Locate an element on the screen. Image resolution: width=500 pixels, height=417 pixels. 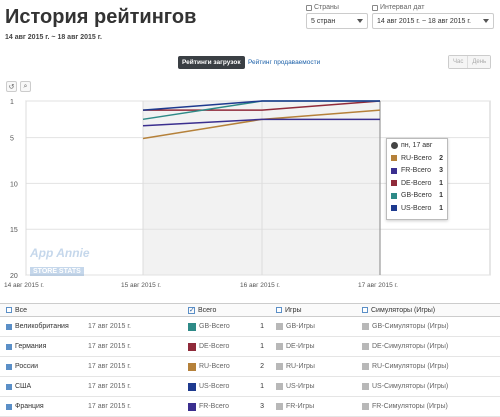
total-cell: US-Всего is located at coordinates (209, 386).